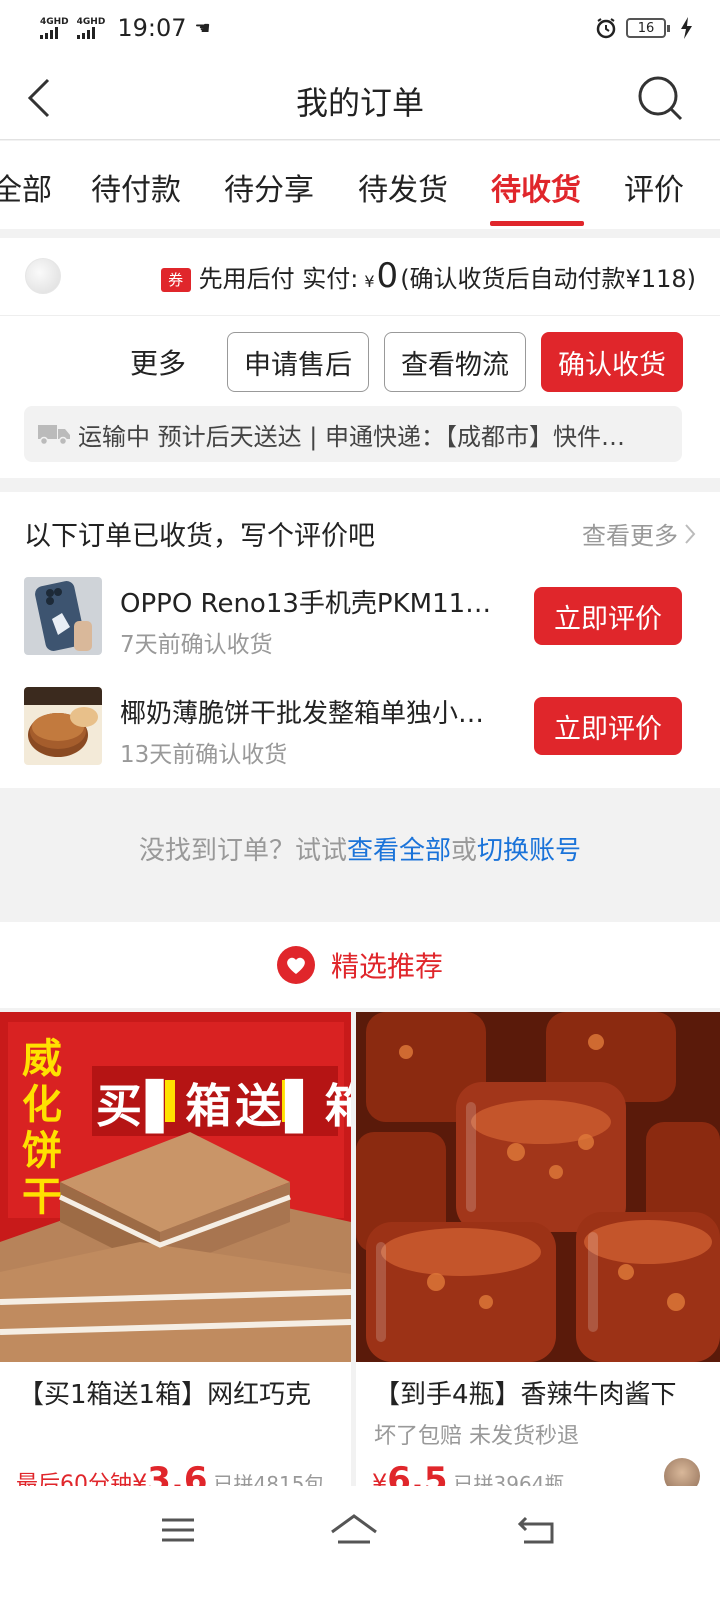 The width and height of the screenshot is (720, 1600). Describe the element at coordinates (202, 28) in the screenshot. I see `notification-icon: ☚` at that location.